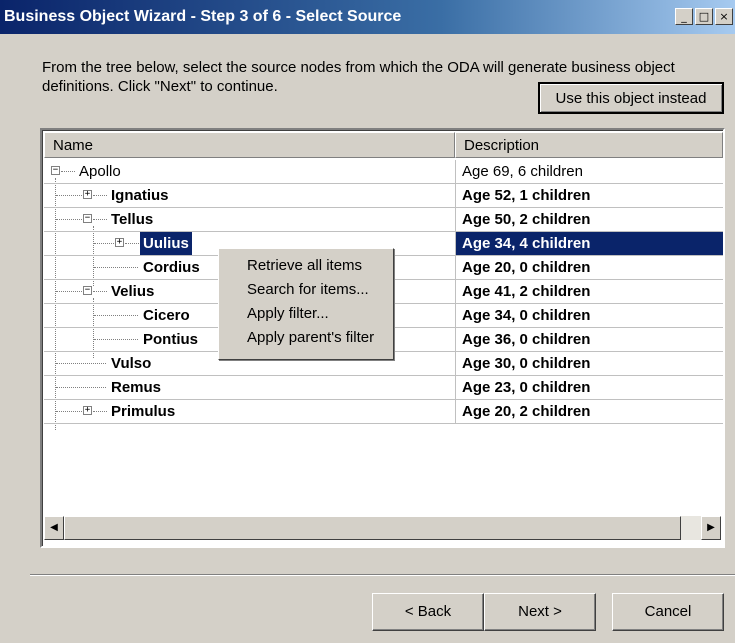 The image size is (735, 643). I want to click on use-object-button: Use this object instead, so click(631, 98).